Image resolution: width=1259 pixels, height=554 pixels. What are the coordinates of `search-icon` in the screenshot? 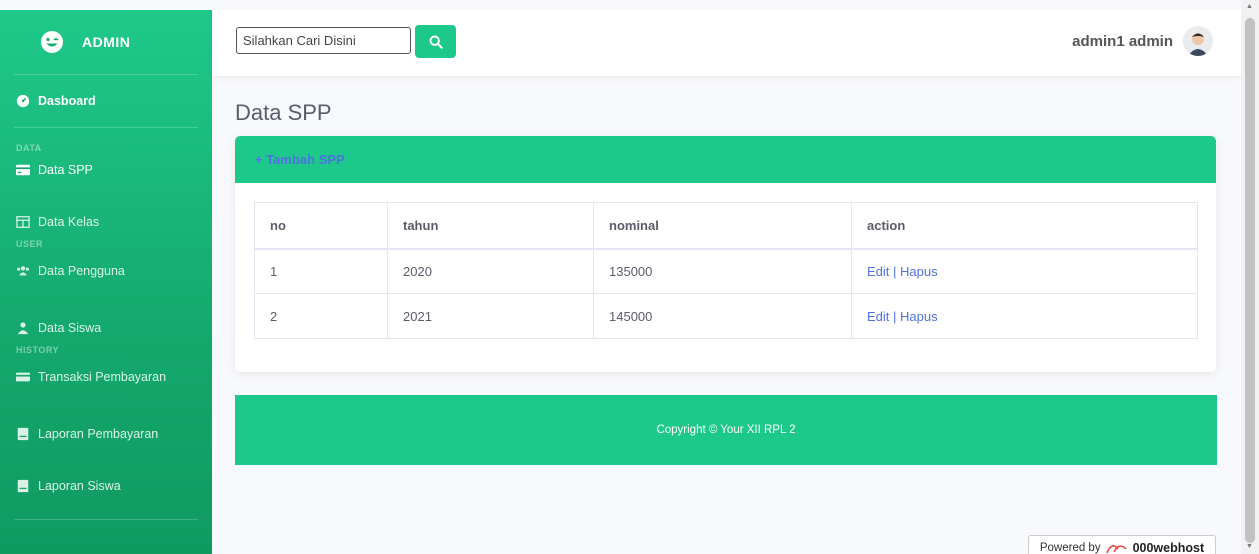 It's located at (436, 42).